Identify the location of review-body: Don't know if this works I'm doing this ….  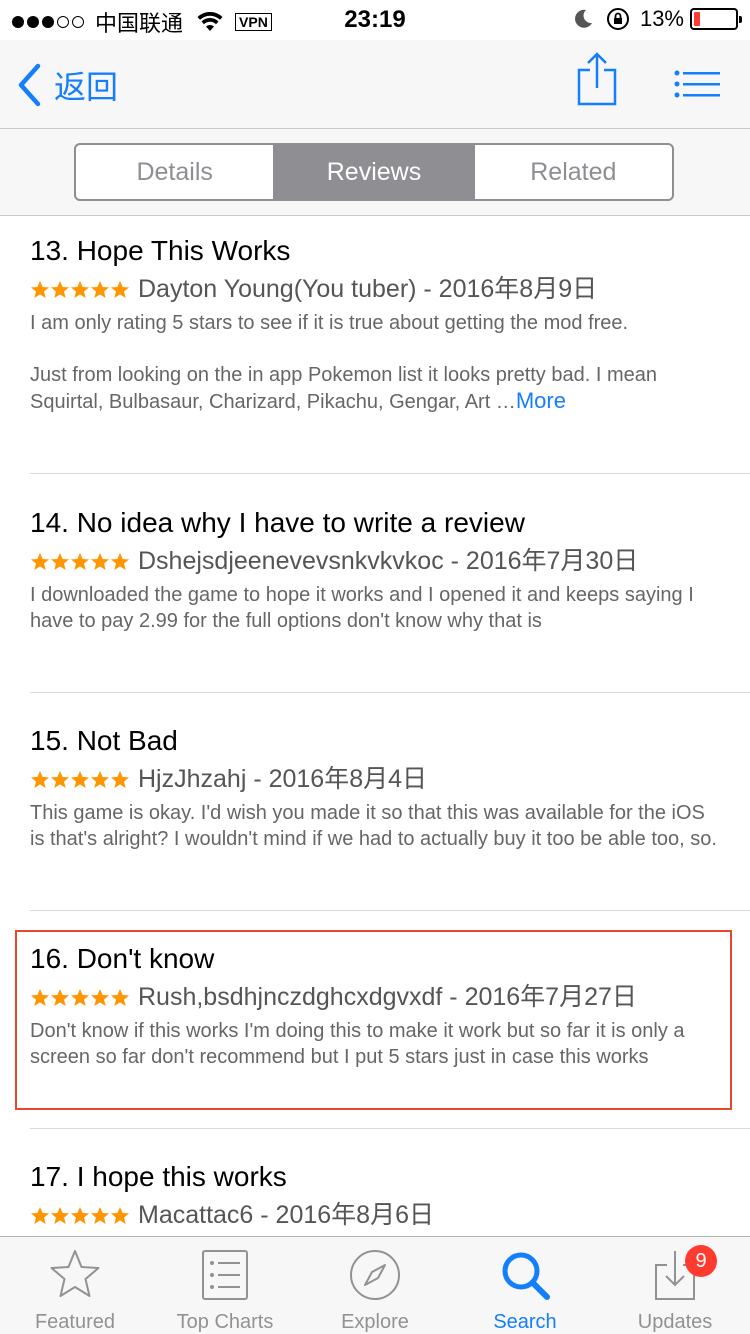
(375, 1044).